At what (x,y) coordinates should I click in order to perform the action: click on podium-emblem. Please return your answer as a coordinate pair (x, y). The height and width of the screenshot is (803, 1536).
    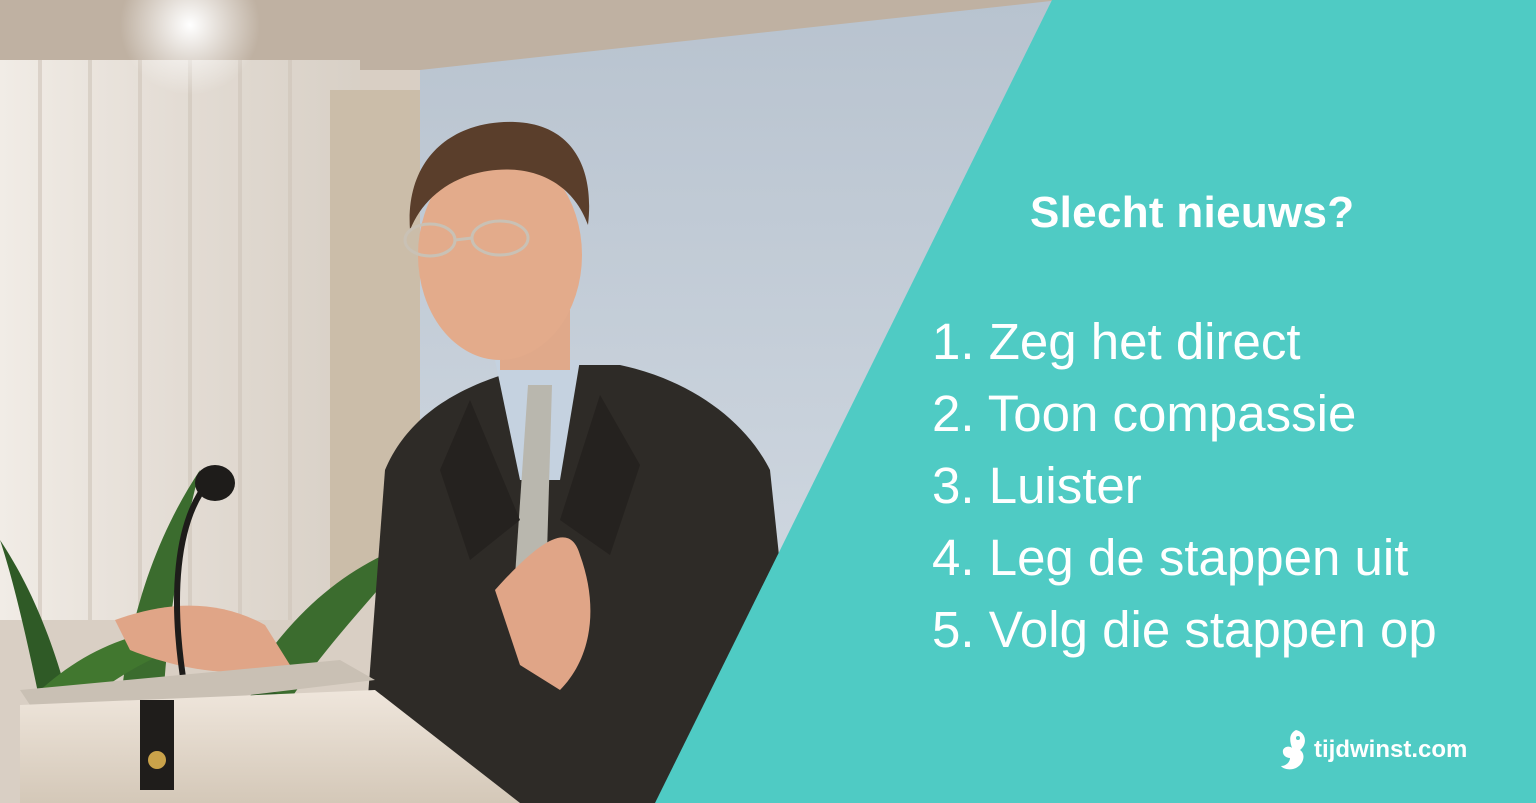
    Looking at the image, I should click on (157, 745).